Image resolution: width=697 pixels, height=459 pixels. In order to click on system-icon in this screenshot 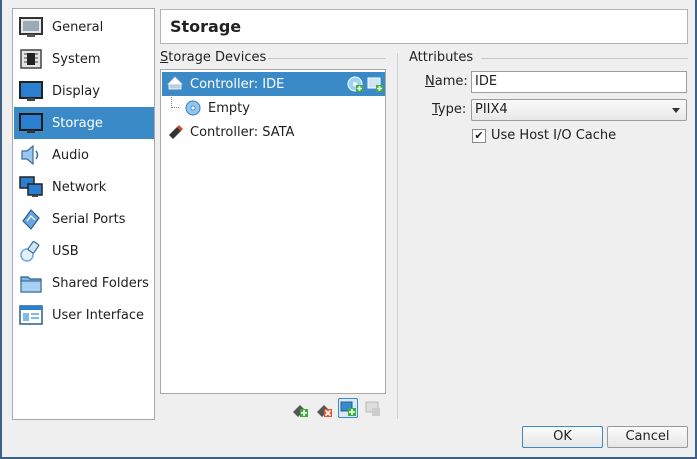, I will do `click(31, 59)`.